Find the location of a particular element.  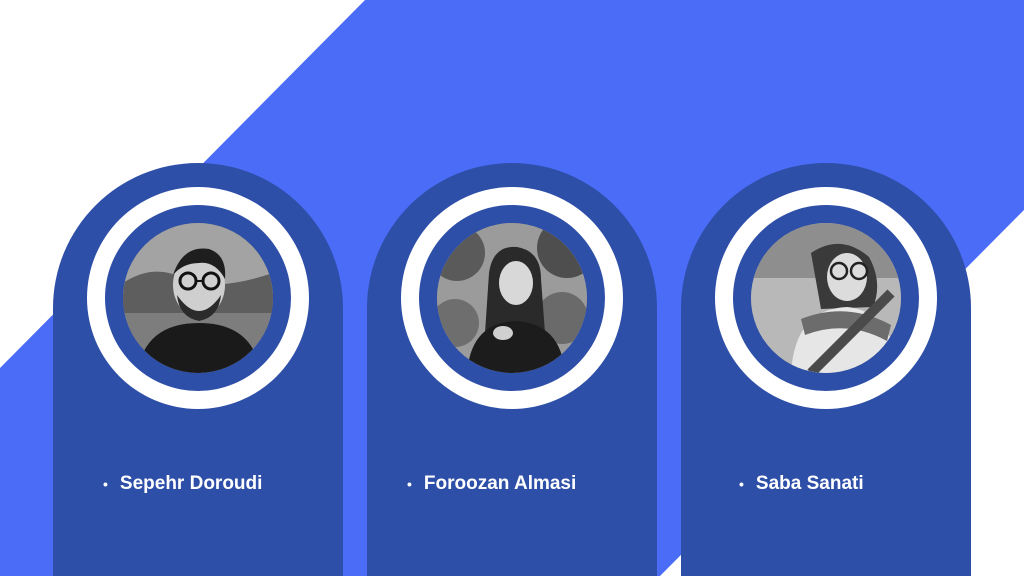

team-member-name-row: • Foroozan Almasi is located at coordinates (532, 484).